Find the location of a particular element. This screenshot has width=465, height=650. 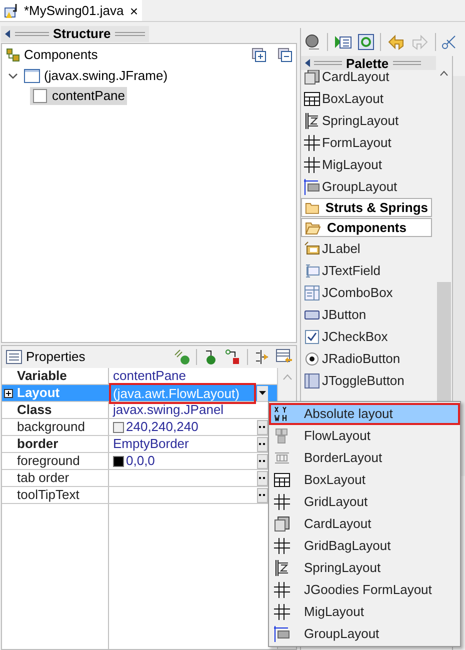

menu-item: SpringLayout is located at coordinates (364, 568).